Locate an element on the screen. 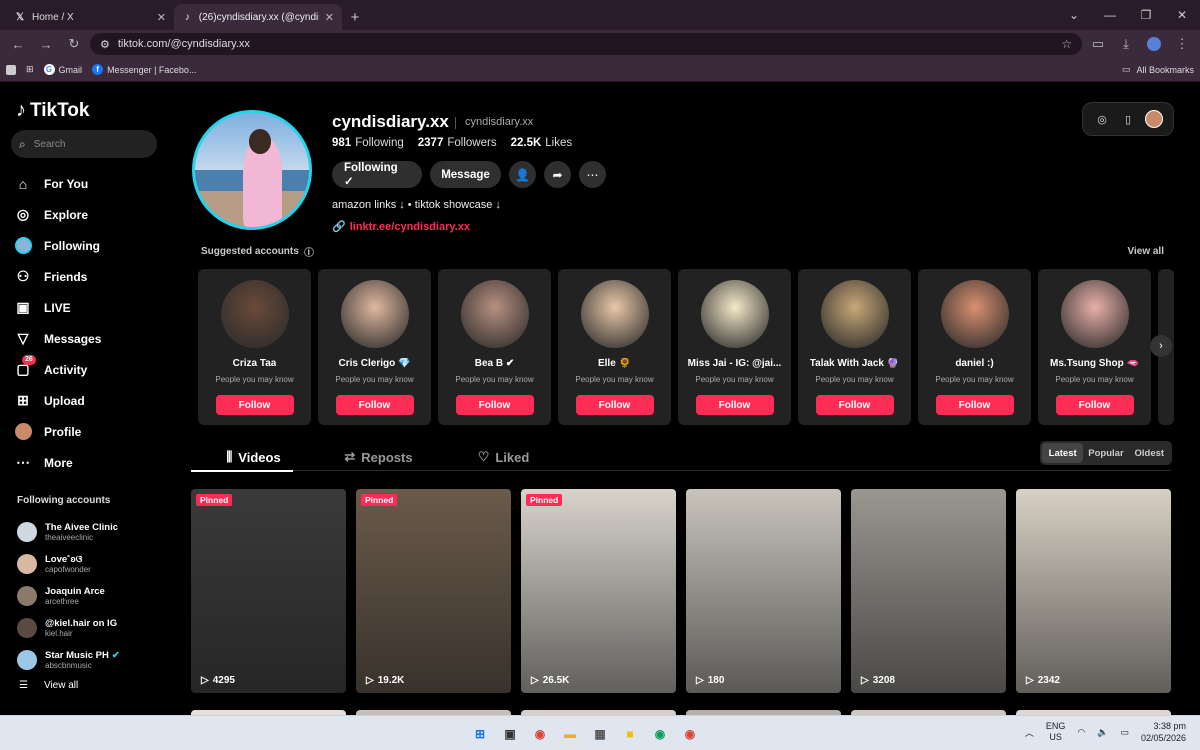 The width and height of the screenshot is (1200, 750). video-thumbnail: ▷ 2342 is located at coordinates (1093, 591).